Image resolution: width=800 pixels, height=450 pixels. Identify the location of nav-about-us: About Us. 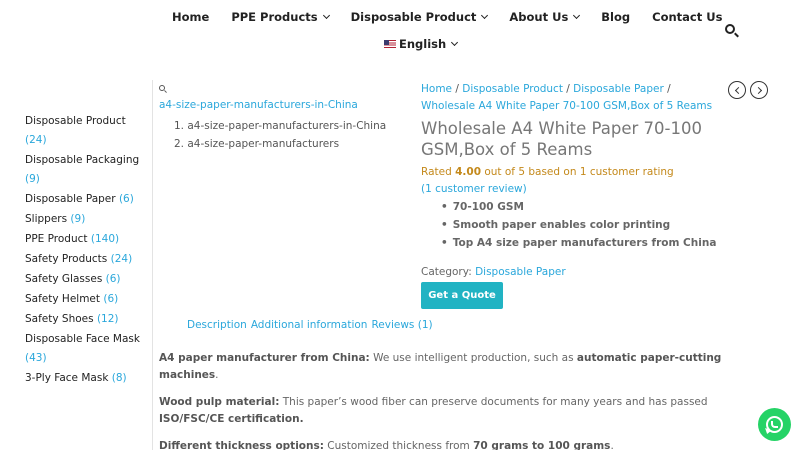
(545, 17).